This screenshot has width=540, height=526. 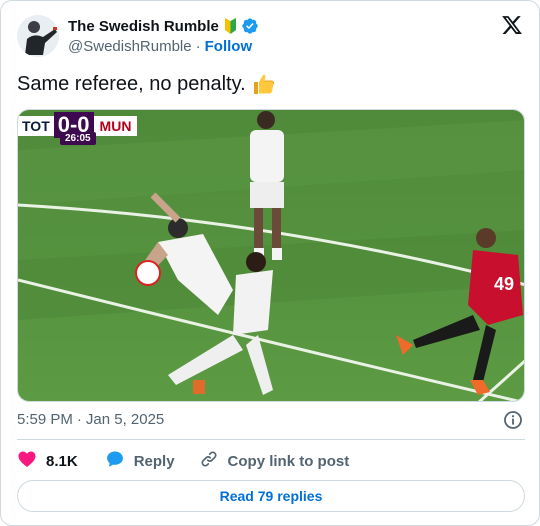 I want to click on post-text-row: Same referee, no penalty., so click(x=146, y=84).